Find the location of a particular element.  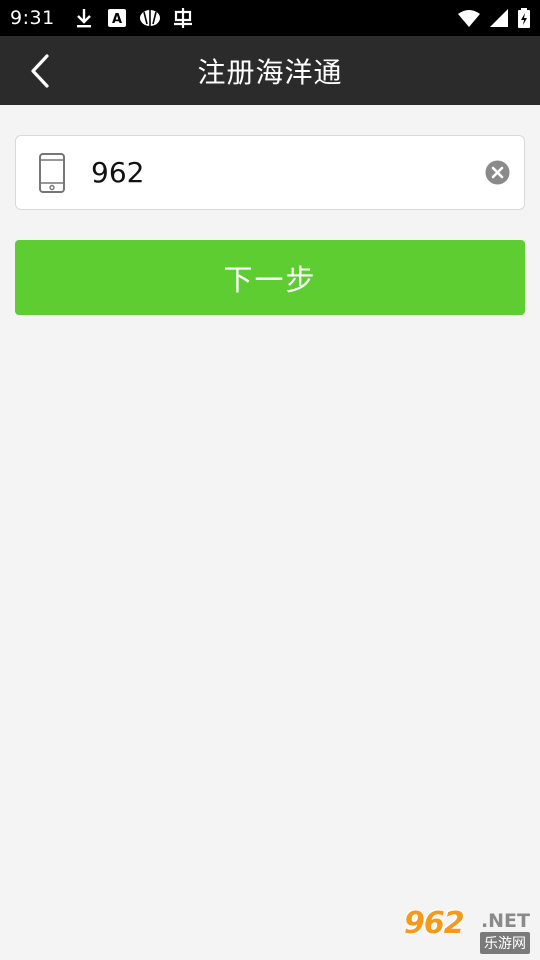

clear-icon is located at coordinates (497, 172).